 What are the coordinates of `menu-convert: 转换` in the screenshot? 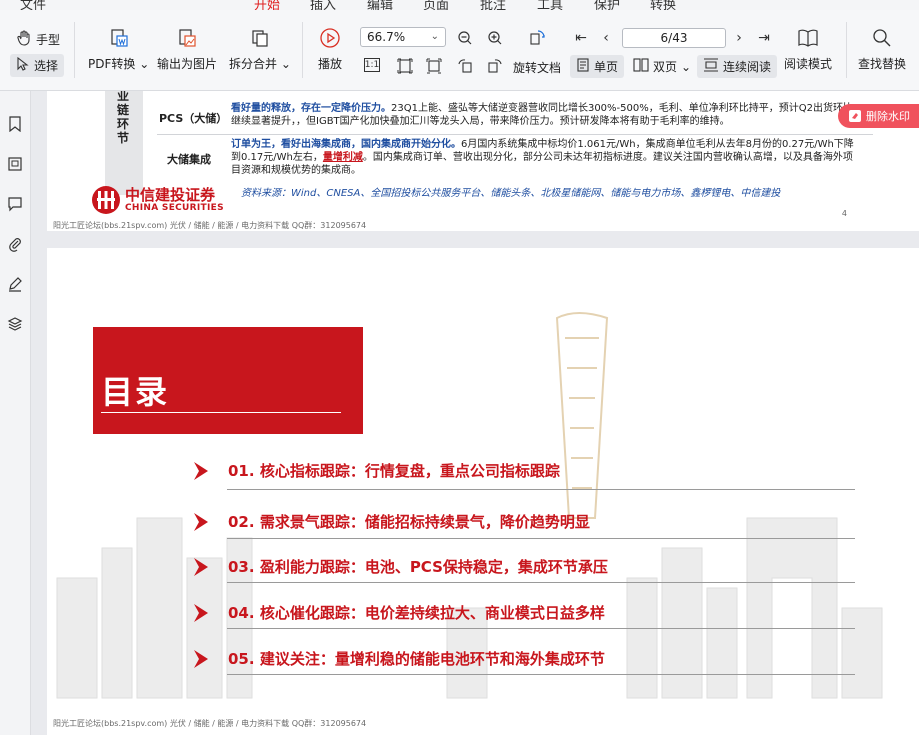 It's located at (663, 5).